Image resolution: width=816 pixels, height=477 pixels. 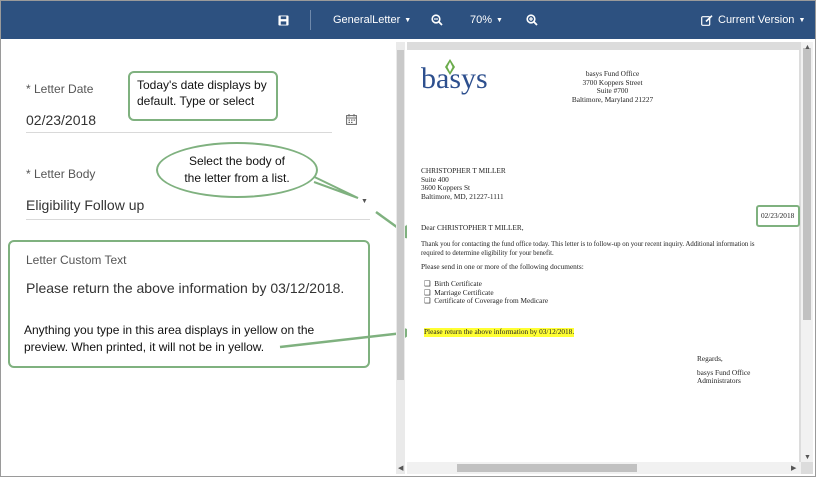 What do you see at coordinates (807, 252) in the screenshot?
I see `preview-vertical-scrollbar` at bounding box center [807, 252].